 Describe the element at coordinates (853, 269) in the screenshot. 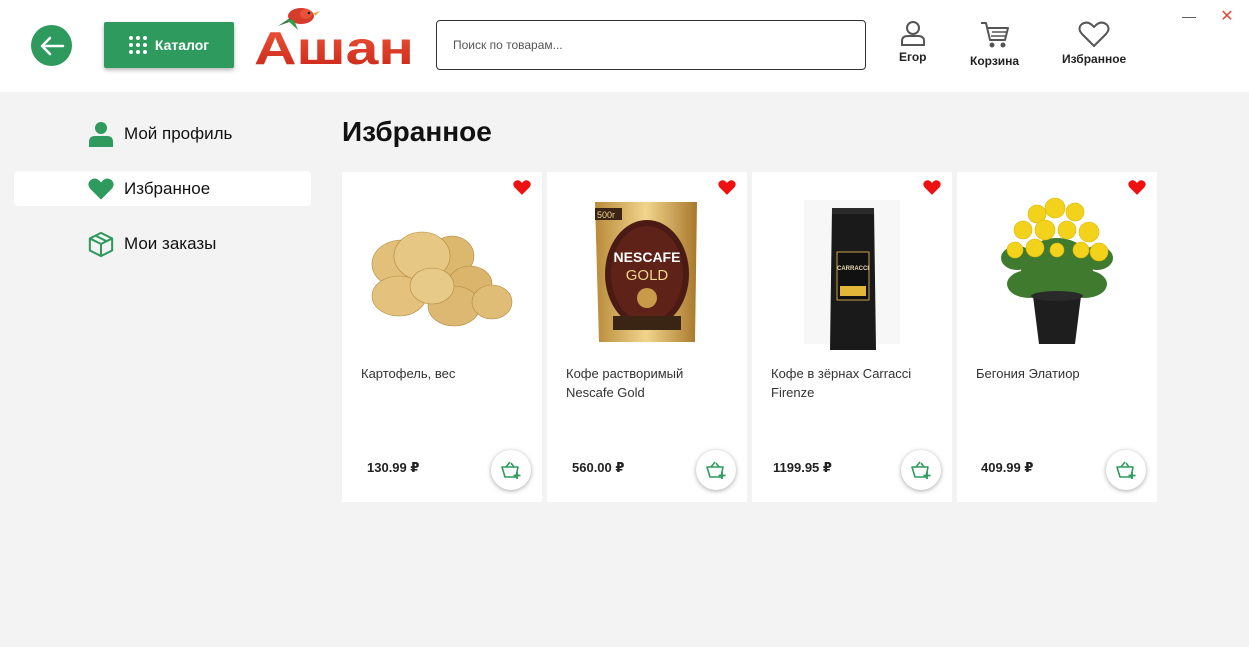

I see `bag-brand-label: CARRACCI` at that location.